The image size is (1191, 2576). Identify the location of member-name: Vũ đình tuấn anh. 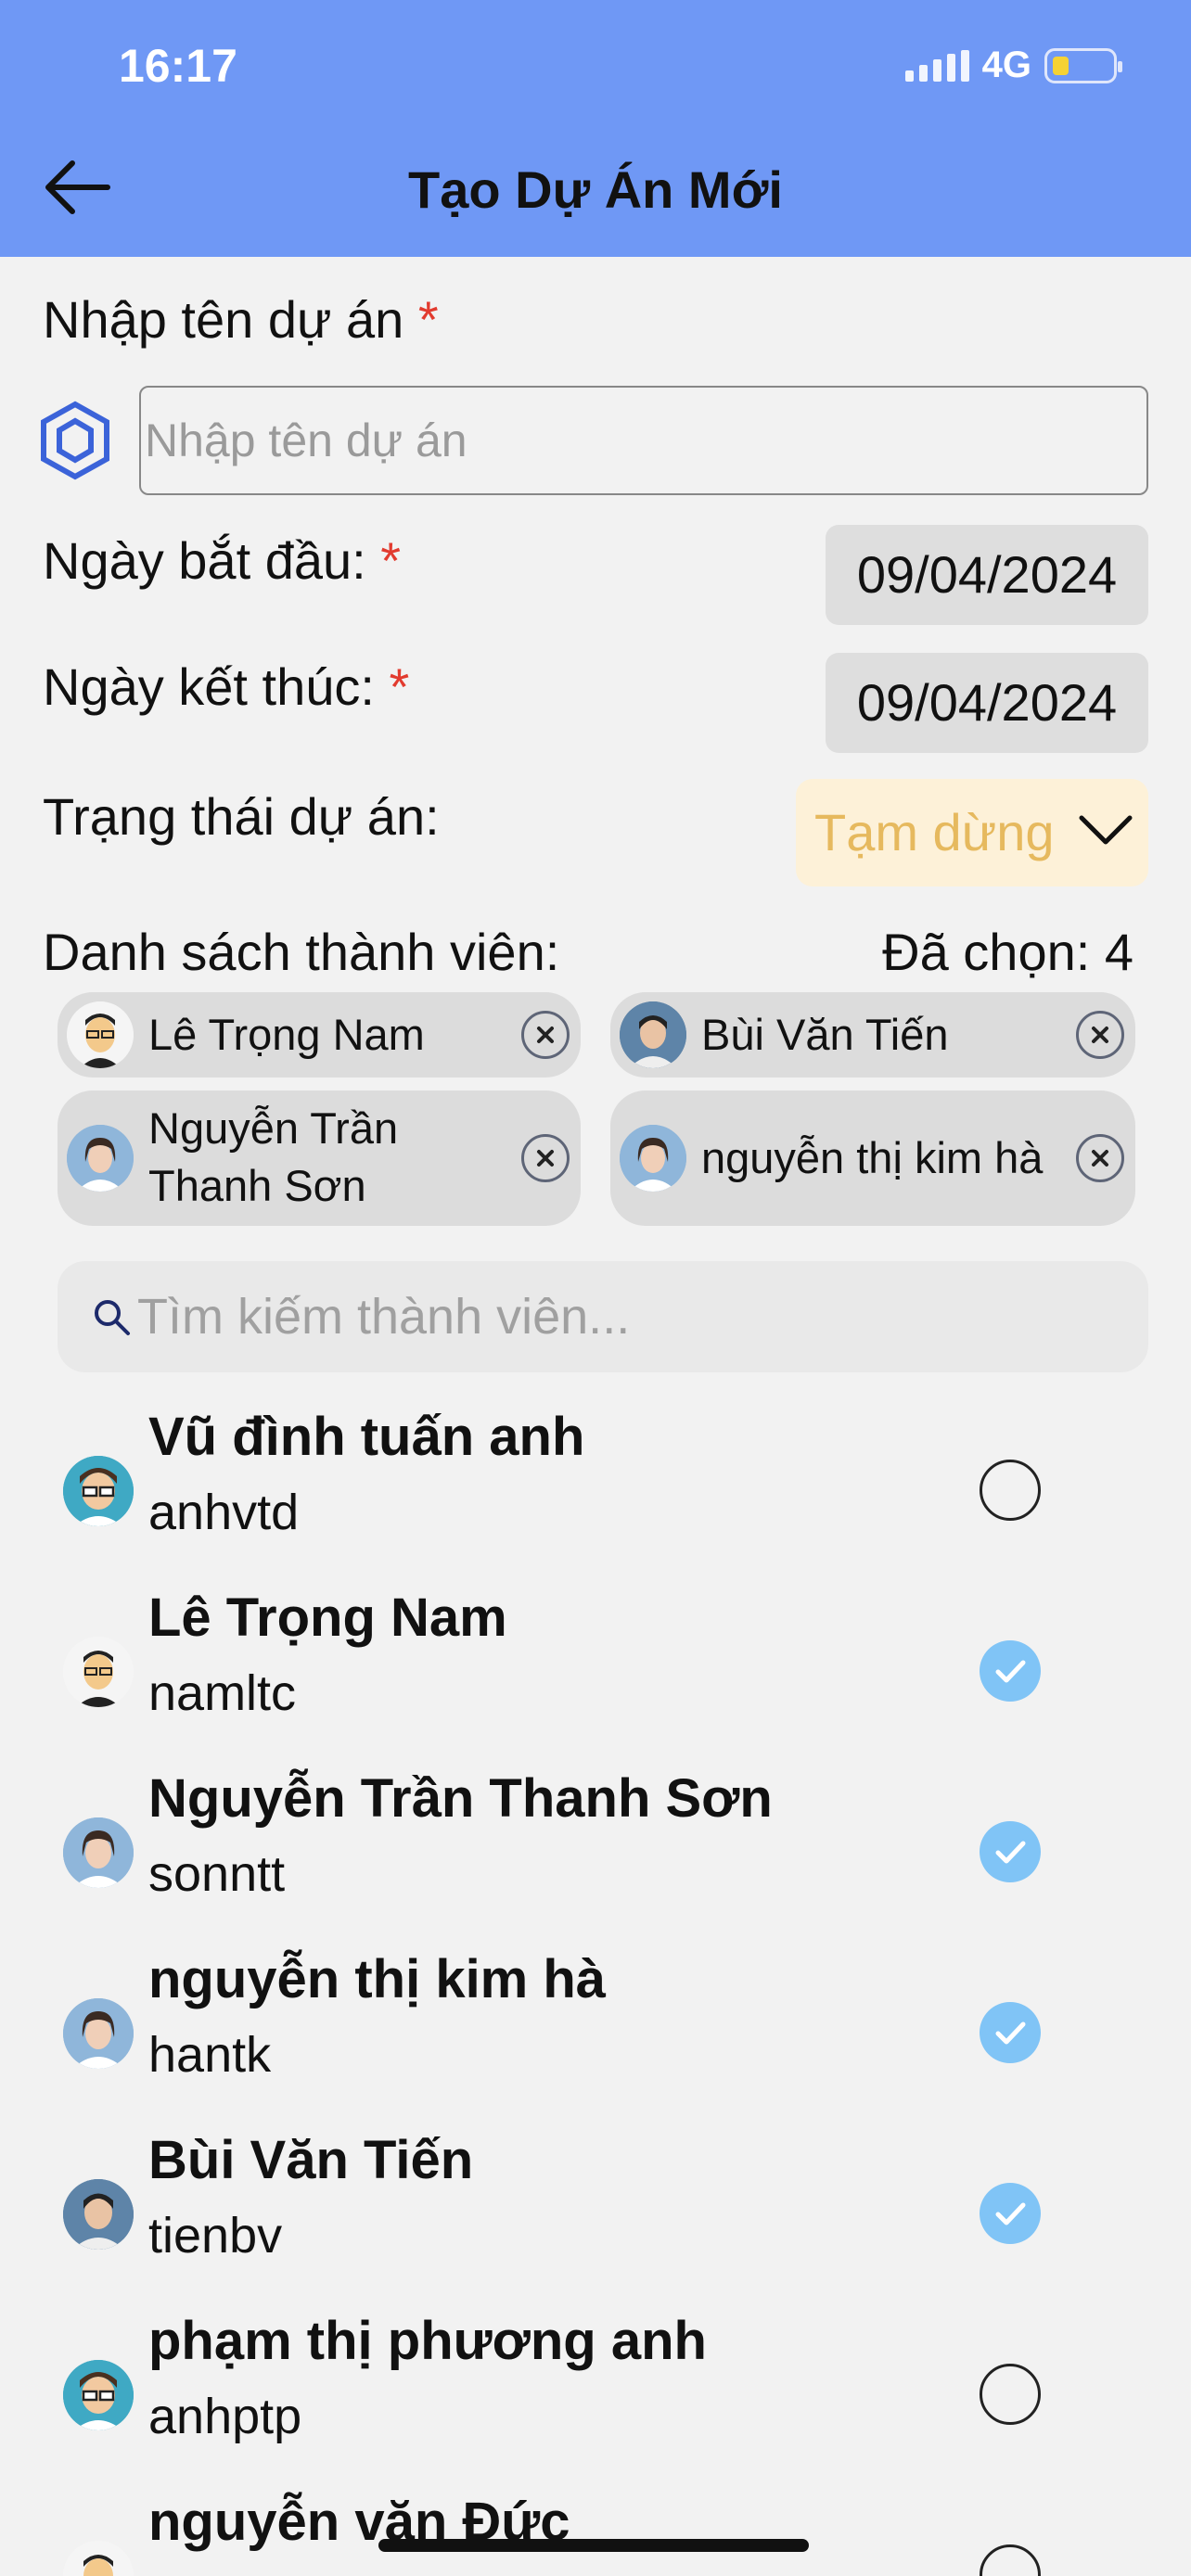
(366, 1437).